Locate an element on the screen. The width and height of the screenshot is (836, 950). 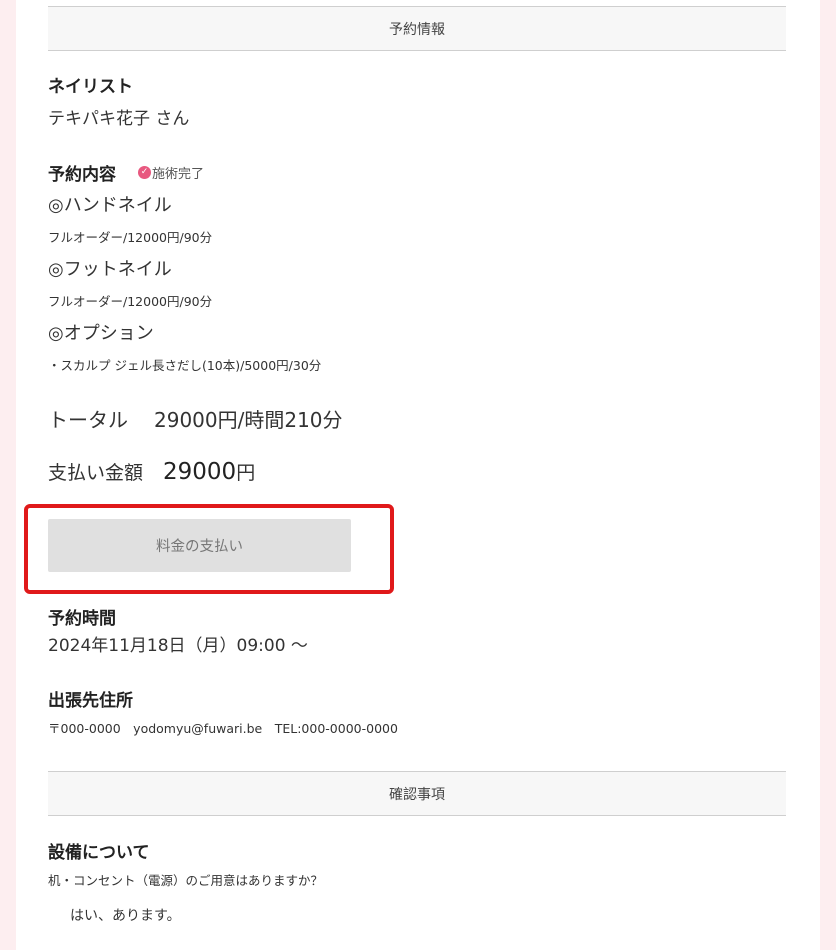
status-badge: ✓ 施術完了 is located at coordinates (171, 172).